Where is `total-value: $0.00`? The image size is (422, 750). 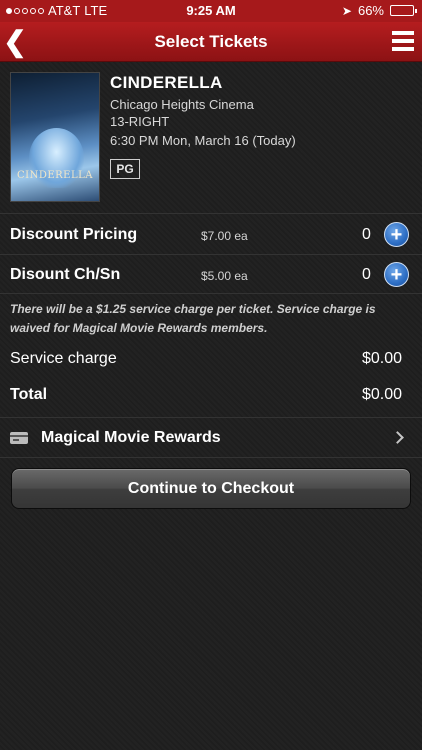
total-value: $0.00 is located at coordinates (381, 394).